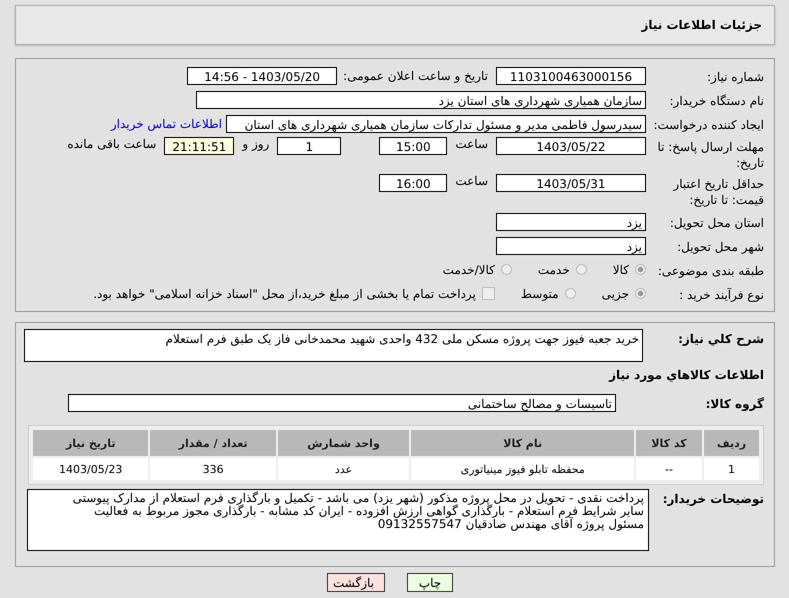 This screenshot has width=789, height=598. What do you see at coordinates (716, 222) in the screenshot?
I see `field-label: استان محل تحویل:` at bounding box center [716, 222].